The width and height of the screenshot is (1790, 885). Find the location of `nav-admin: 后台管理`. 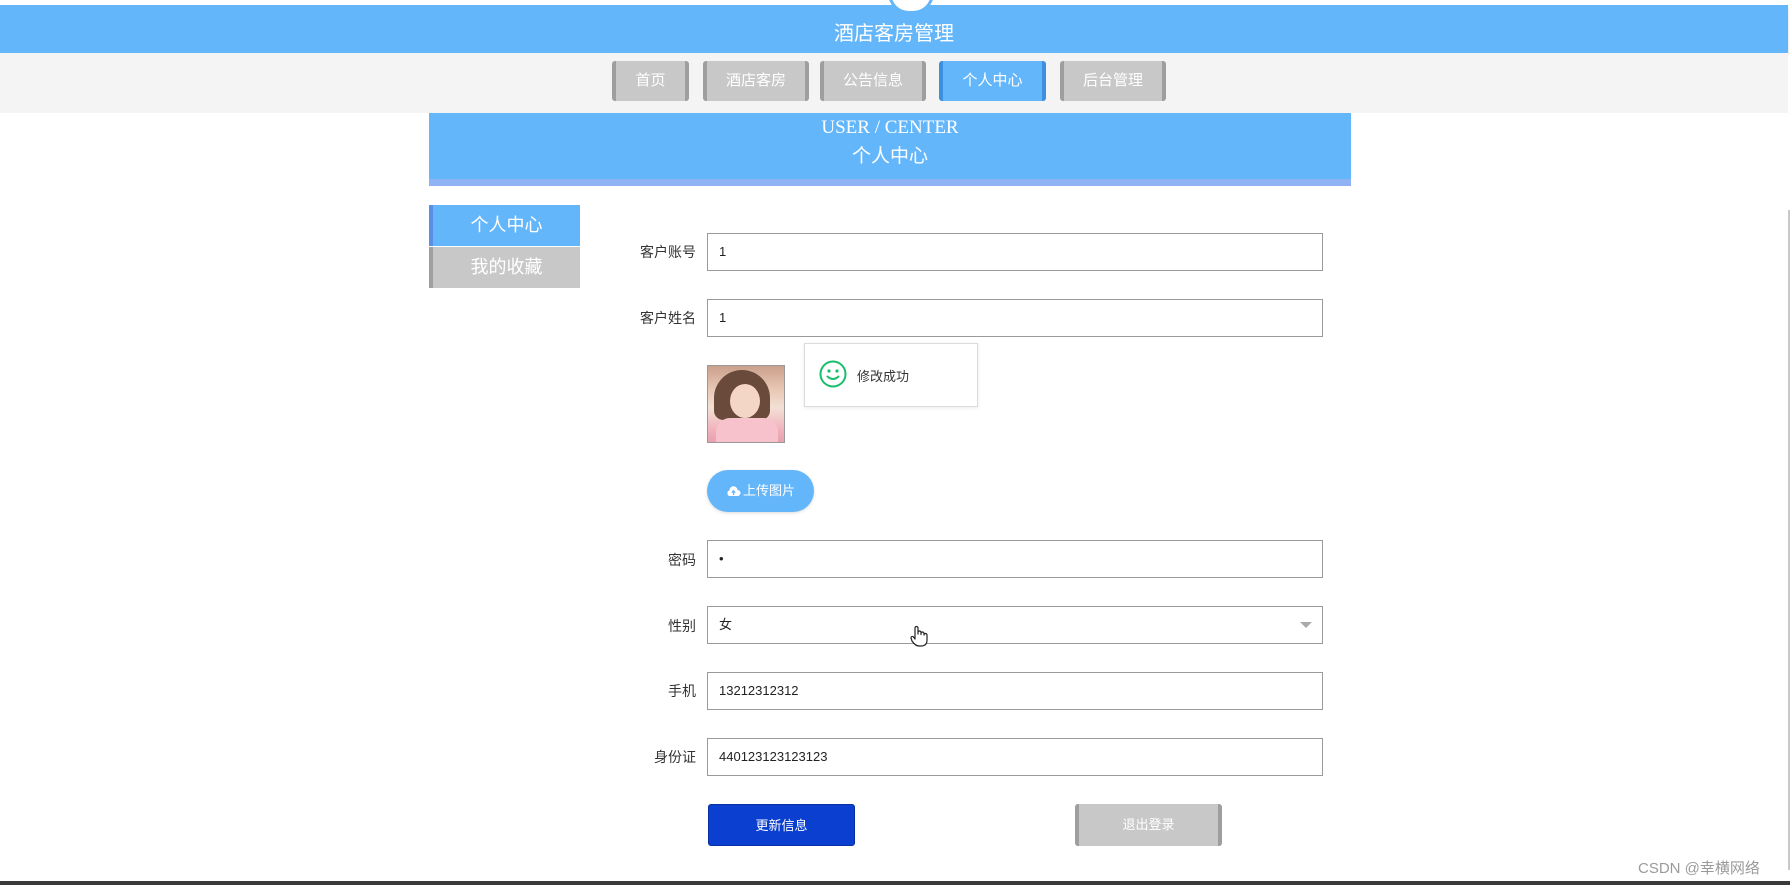

nav-admin: 后台管理 is located at coordinates (1113, 81).